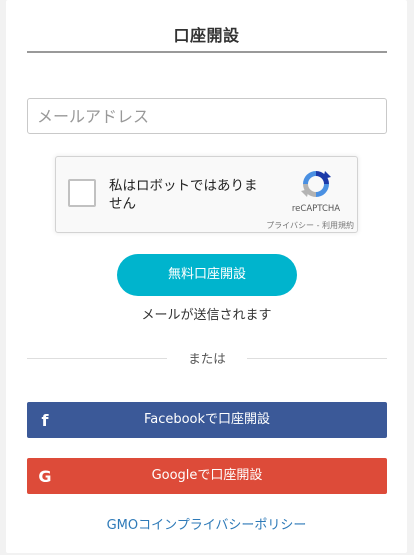  Describe the element at coordinates (317, 358) in the screenshot. I see `or-divider-right` at that location.